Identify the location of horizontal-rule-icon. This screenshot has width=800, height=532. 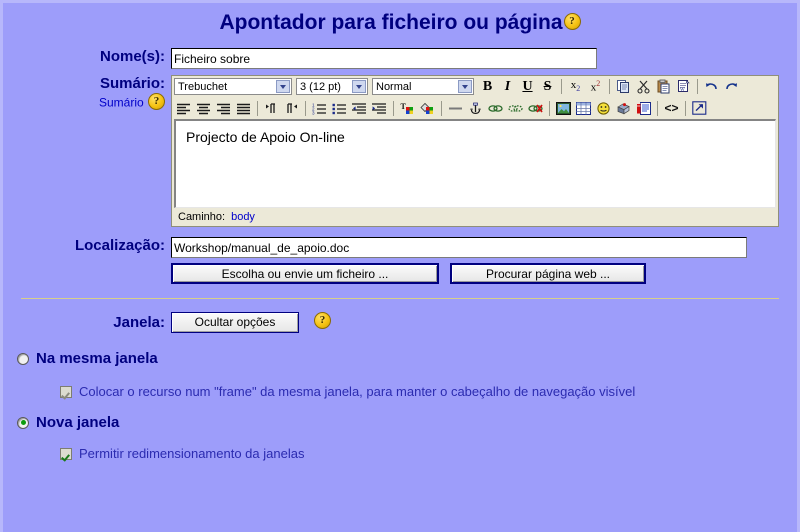
(455, 108).